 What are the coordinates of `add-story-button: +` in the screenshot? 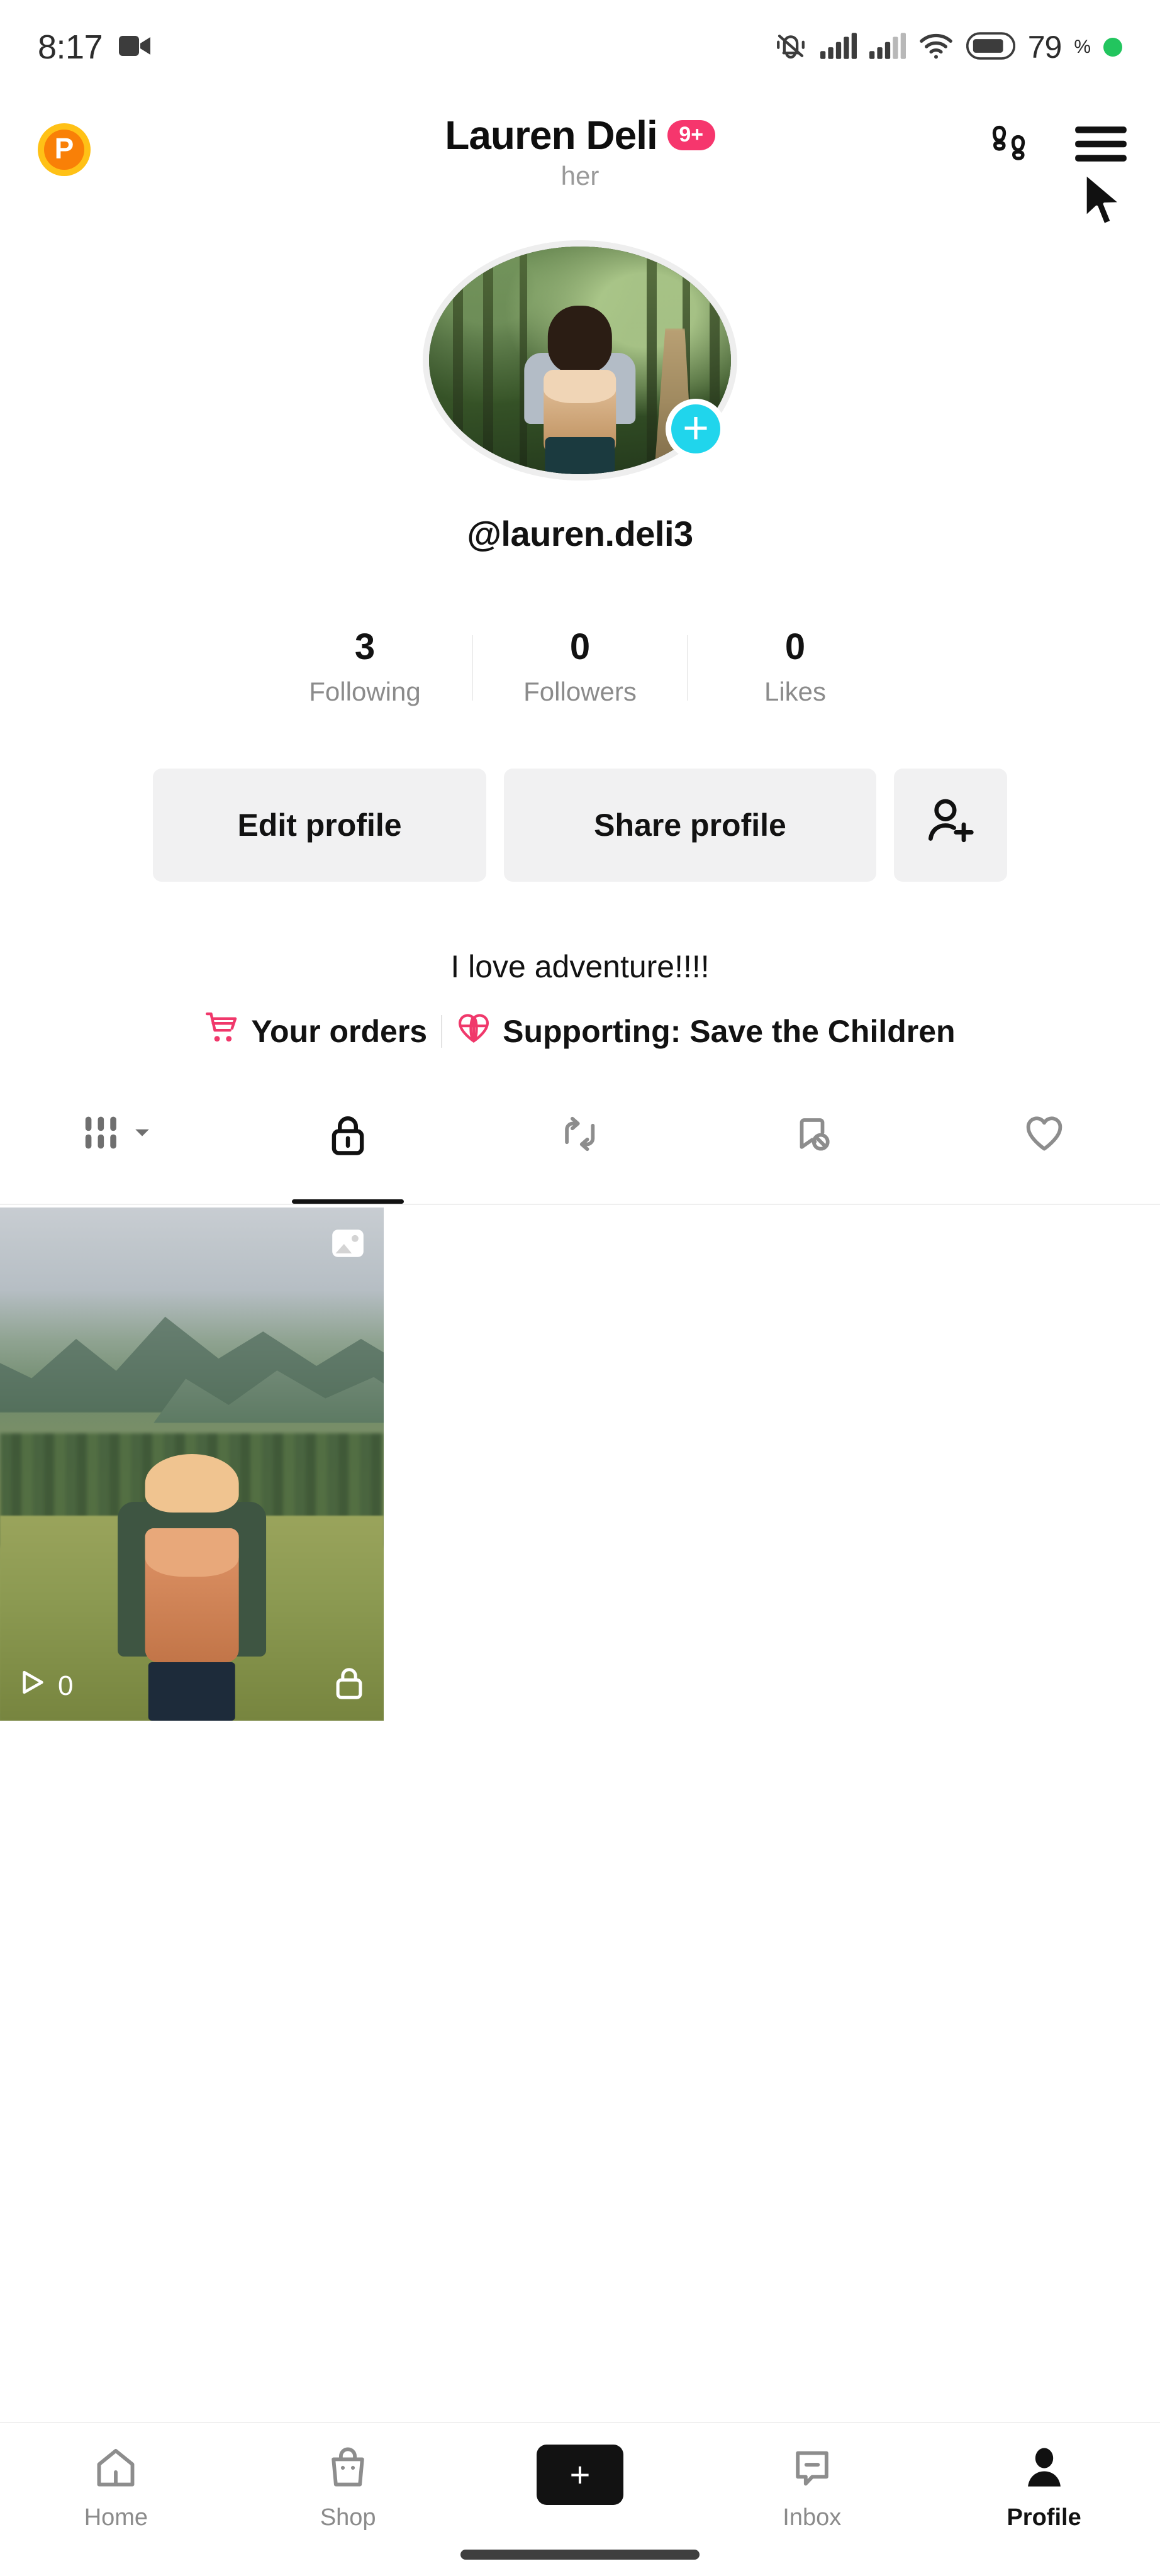 It's located at (696, 429).